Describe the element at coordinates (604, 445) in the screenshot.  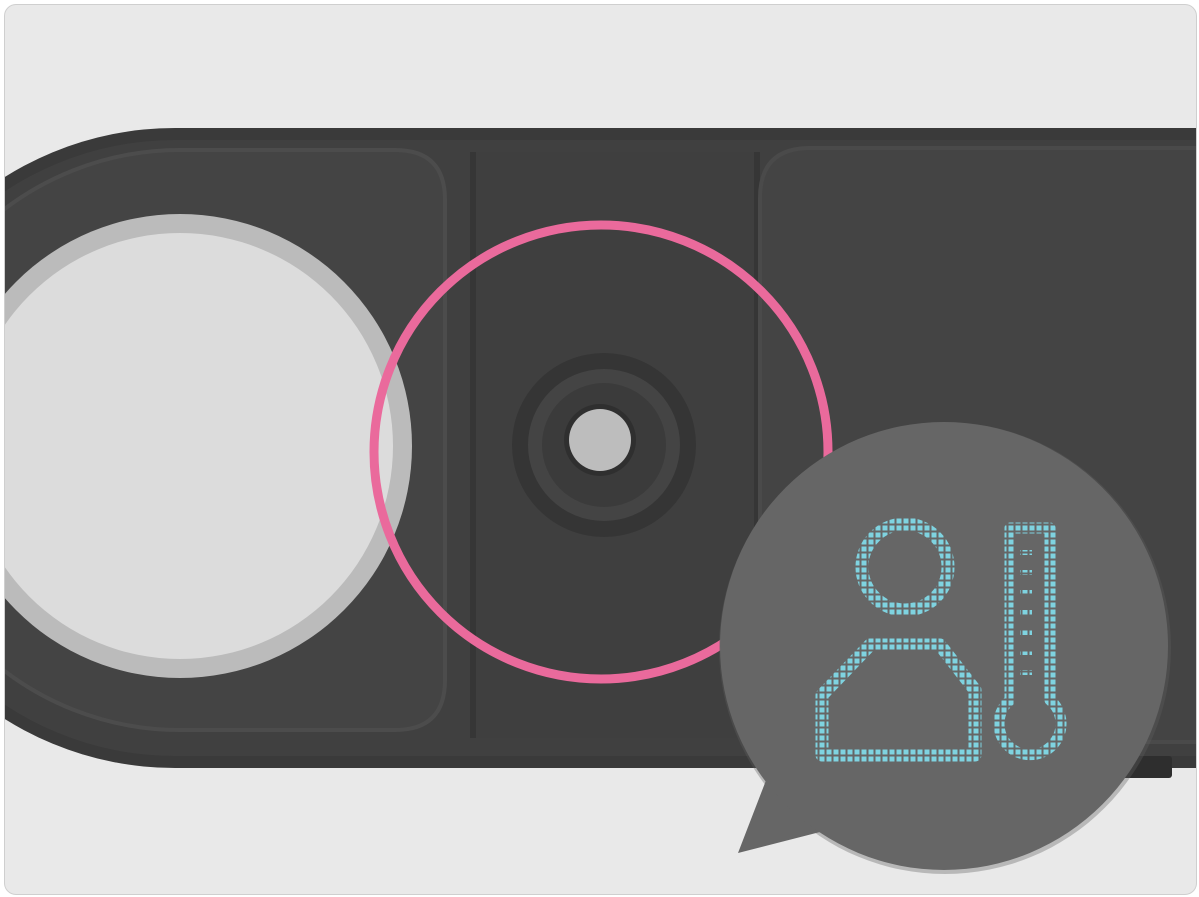
I see `sensor-lens` at that location.